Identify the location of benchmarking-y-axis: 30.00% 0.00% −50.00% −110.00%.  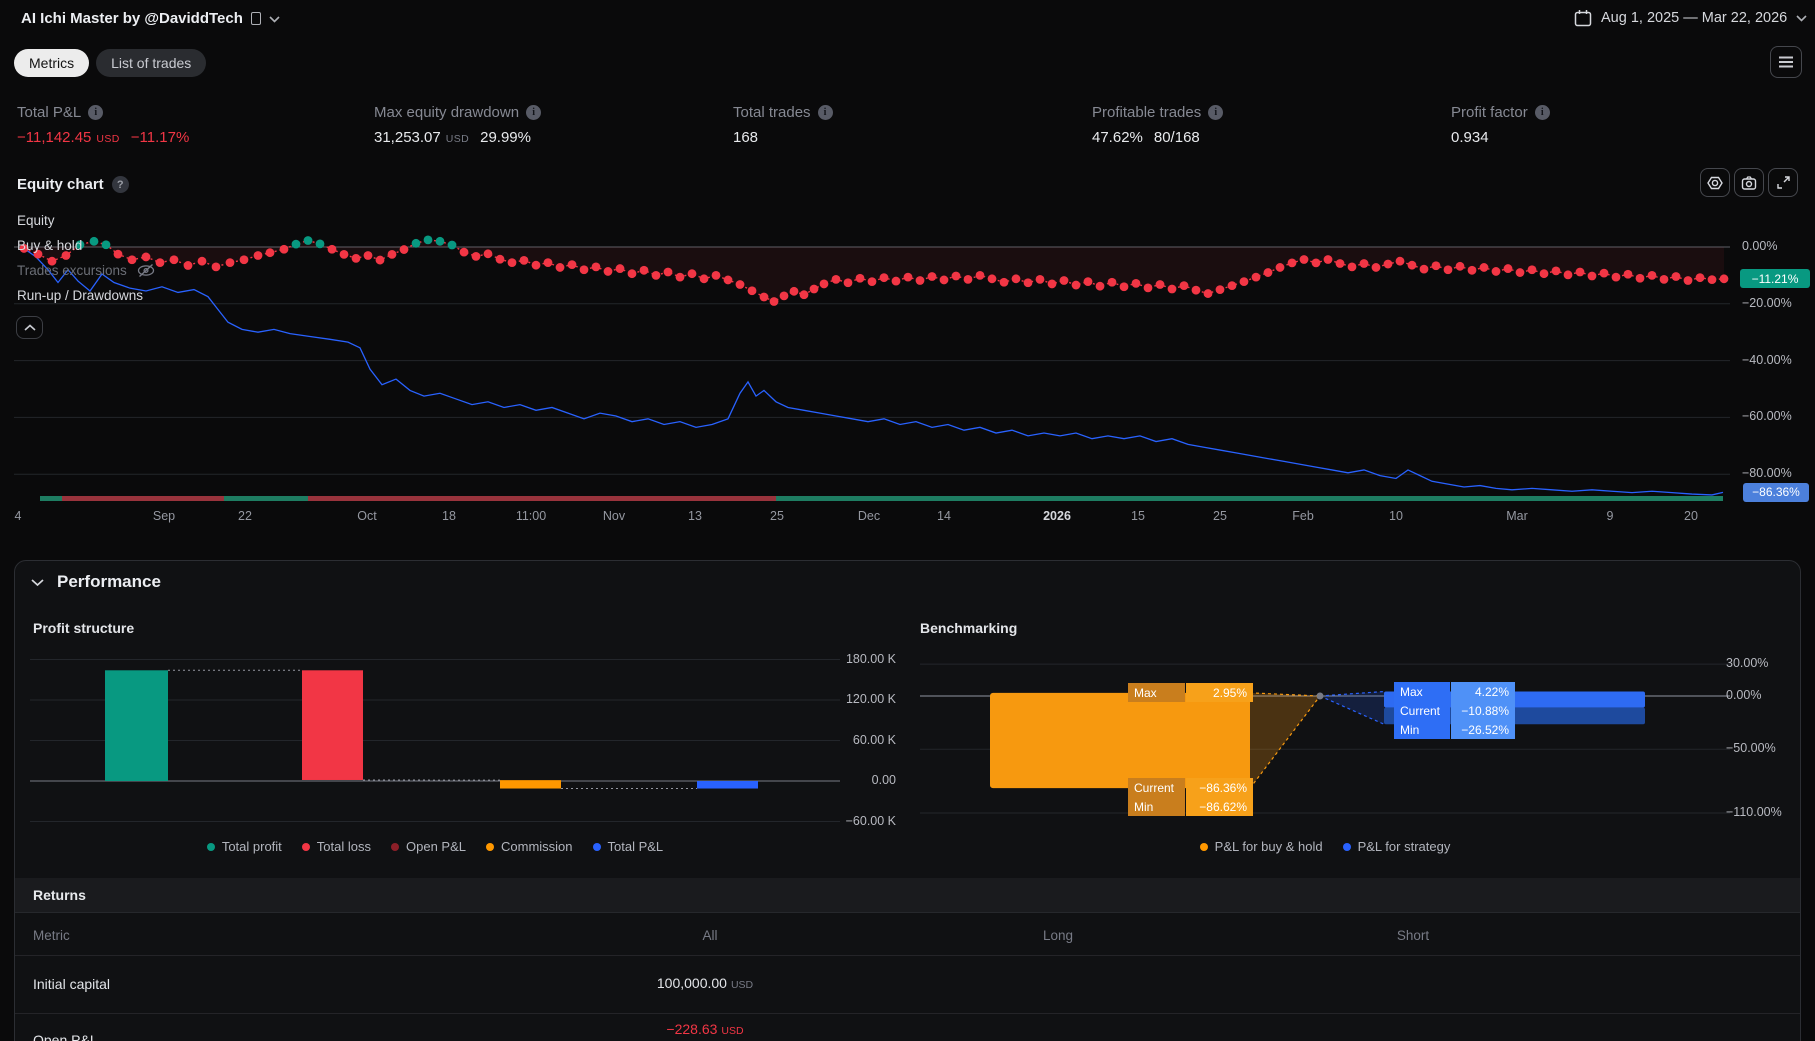
(1761, 744).